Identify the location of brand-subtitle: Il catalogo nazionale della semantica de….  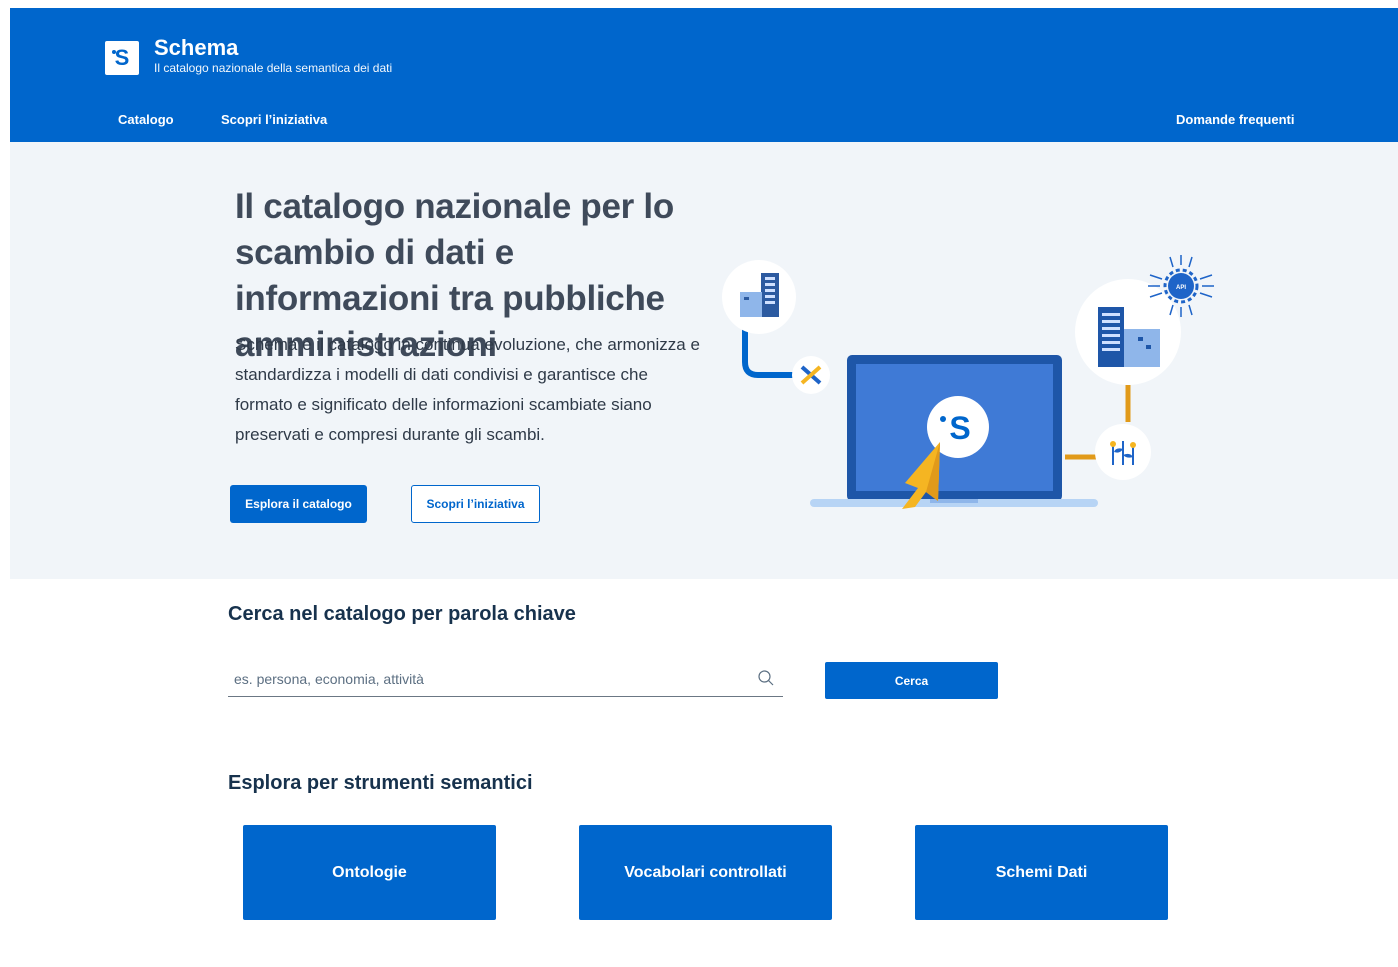
(273, 68).